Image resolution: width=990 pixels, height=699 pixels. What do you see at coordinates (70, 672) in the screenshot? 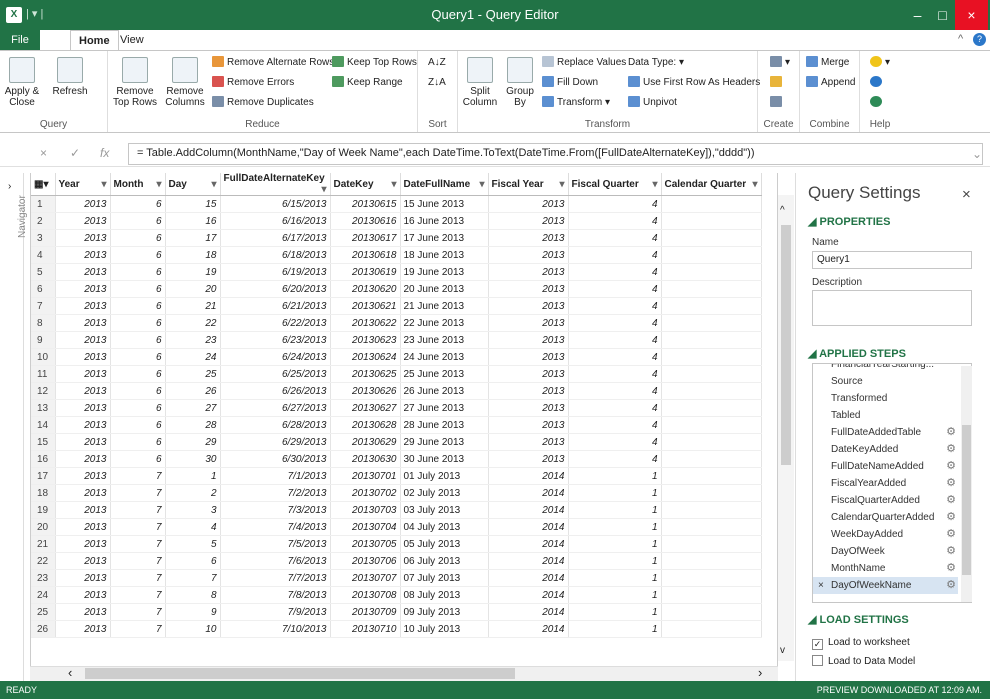
I see `scroll-left-icon: ‹` at bounding box center [70, 672].